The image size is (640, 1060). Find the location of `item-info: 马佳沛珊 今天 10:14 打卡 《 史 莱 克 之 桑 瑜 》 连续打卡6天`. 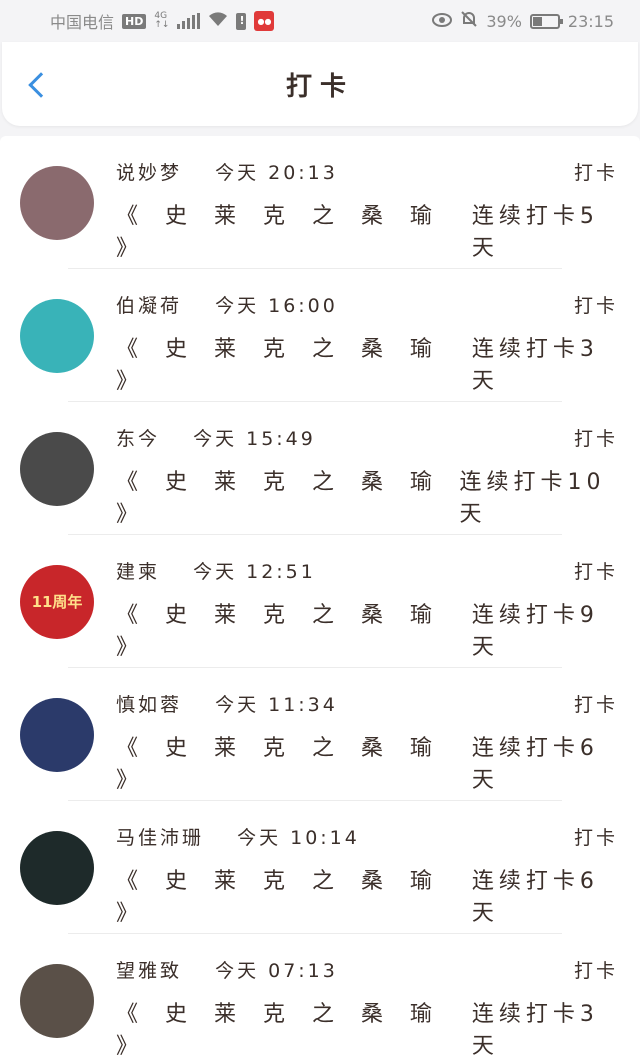

item-info: 马佳沛珊 今天 10:14 打卡 《 史 莱 克 之 桑 瑜 》 连续打卡6天 is located at coordinates (378, 867).